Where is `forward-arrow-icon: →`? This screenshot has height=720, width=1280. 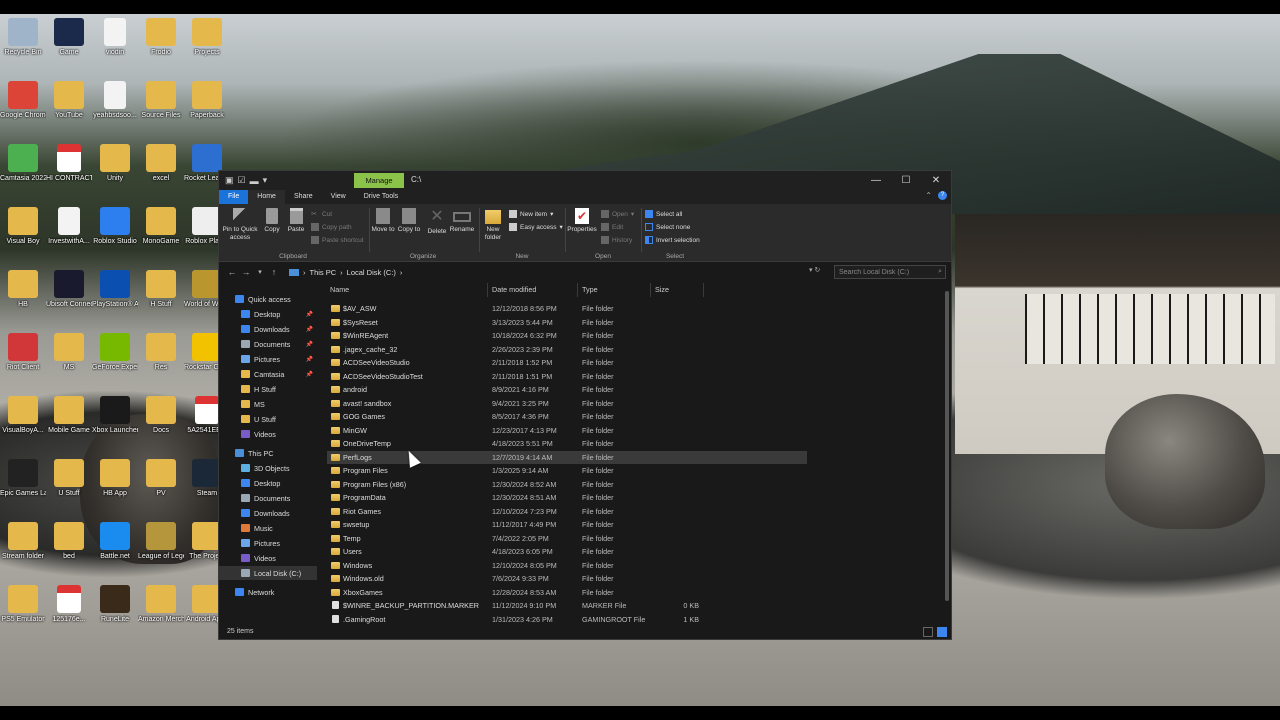
forward-arrow-icon: → is located at coordinates (246, 272).